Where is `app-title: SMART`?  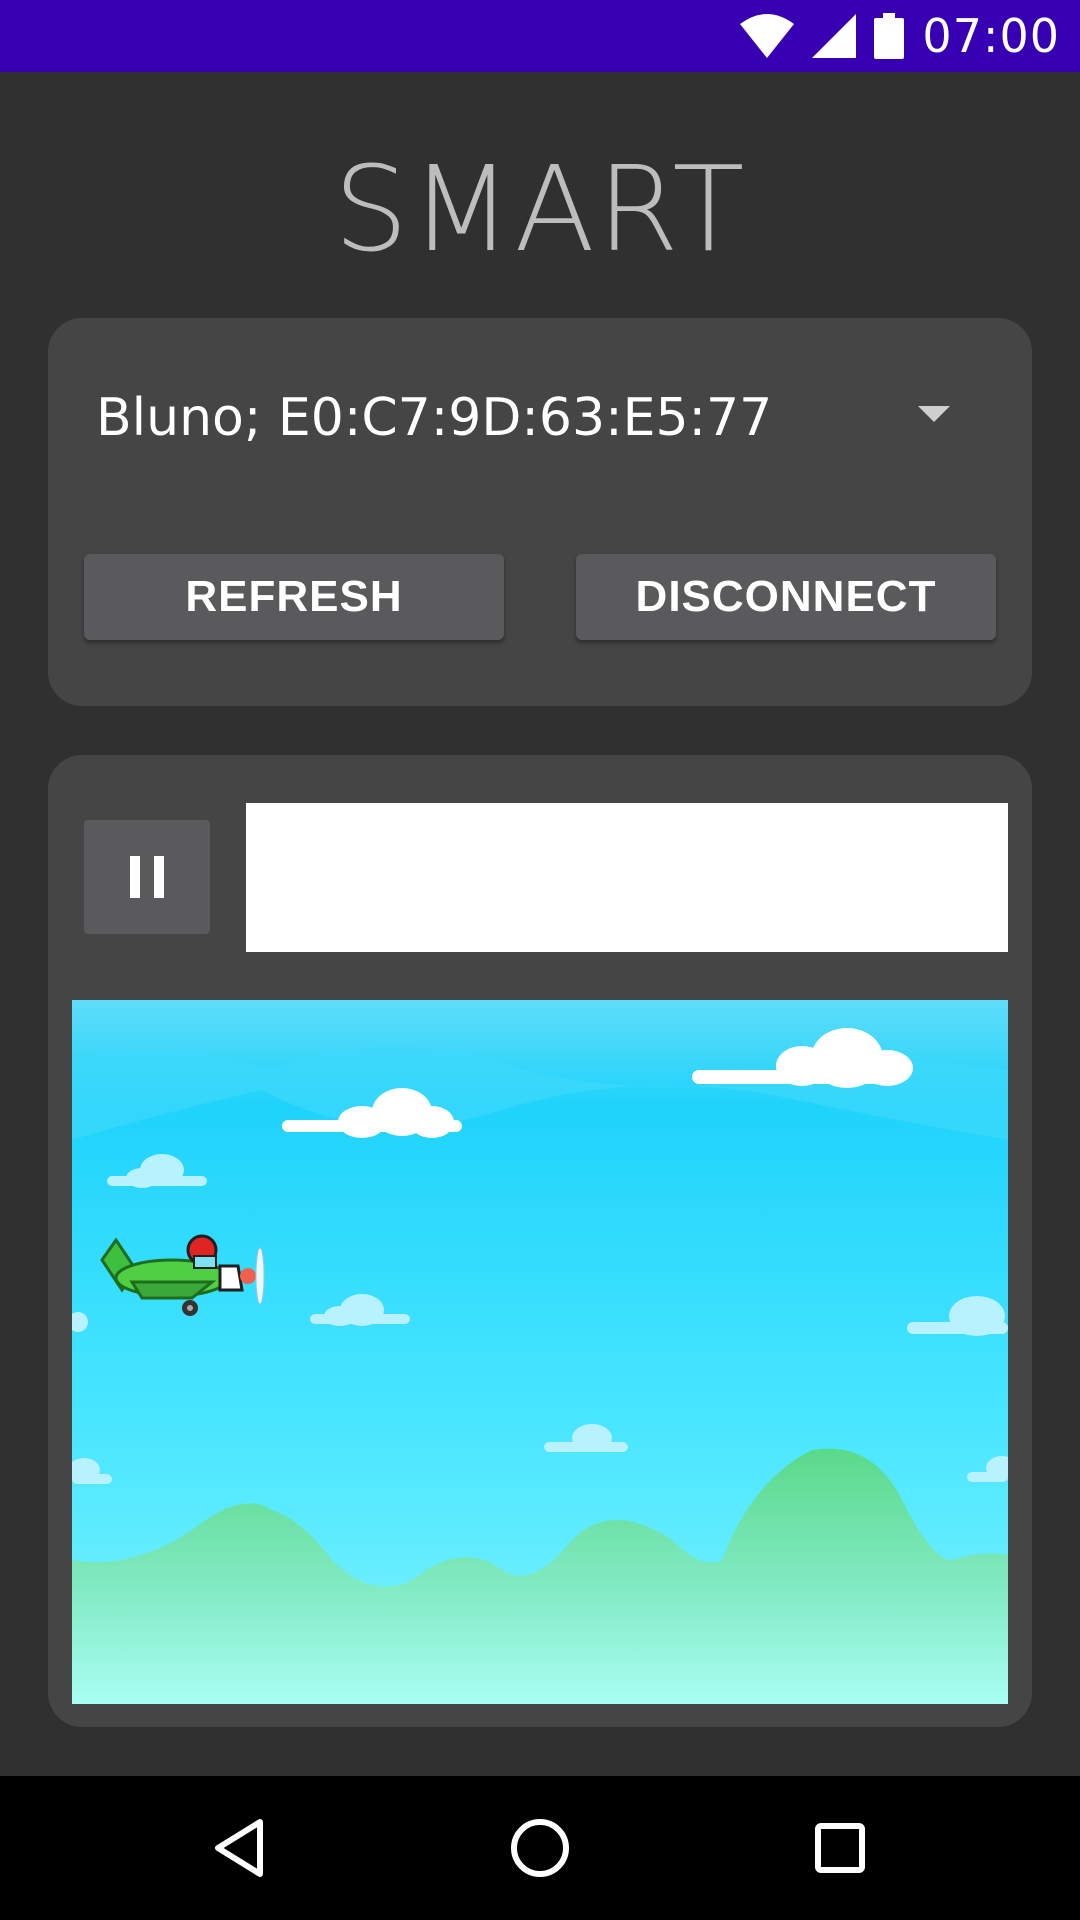
app-title: SMART is located at coordinates (540, 209).